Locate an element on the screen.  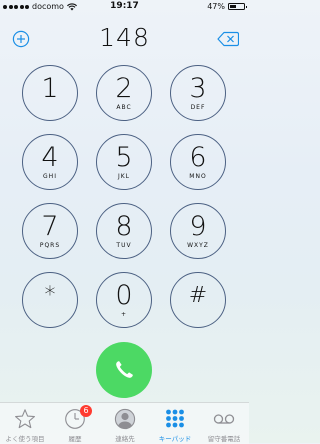
tab-contacts: 連絡先 is located at coordinates (125, 424).